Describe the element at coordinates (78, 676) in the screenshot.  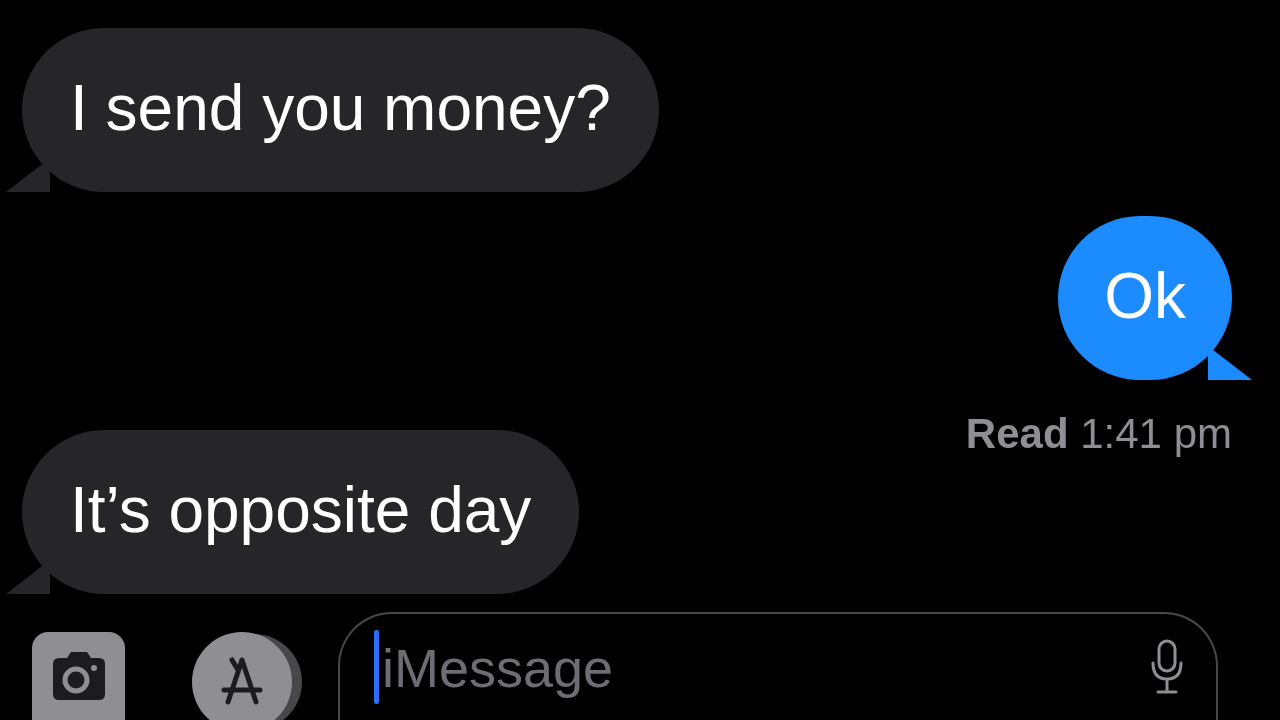
I see `camera-button` at that location.